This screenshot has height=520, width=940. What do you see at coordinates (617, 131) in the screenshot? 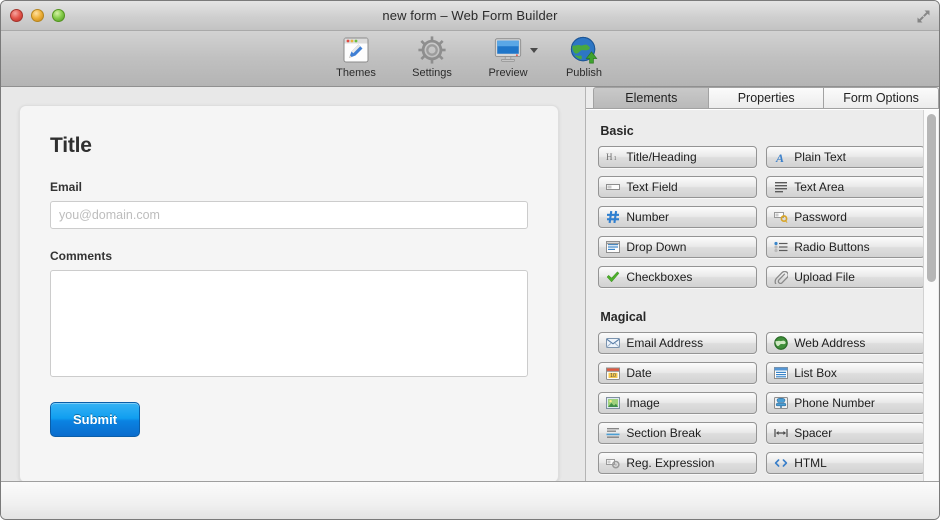
I see `group-title-basic: Basic` at bounding box center [617, 131].